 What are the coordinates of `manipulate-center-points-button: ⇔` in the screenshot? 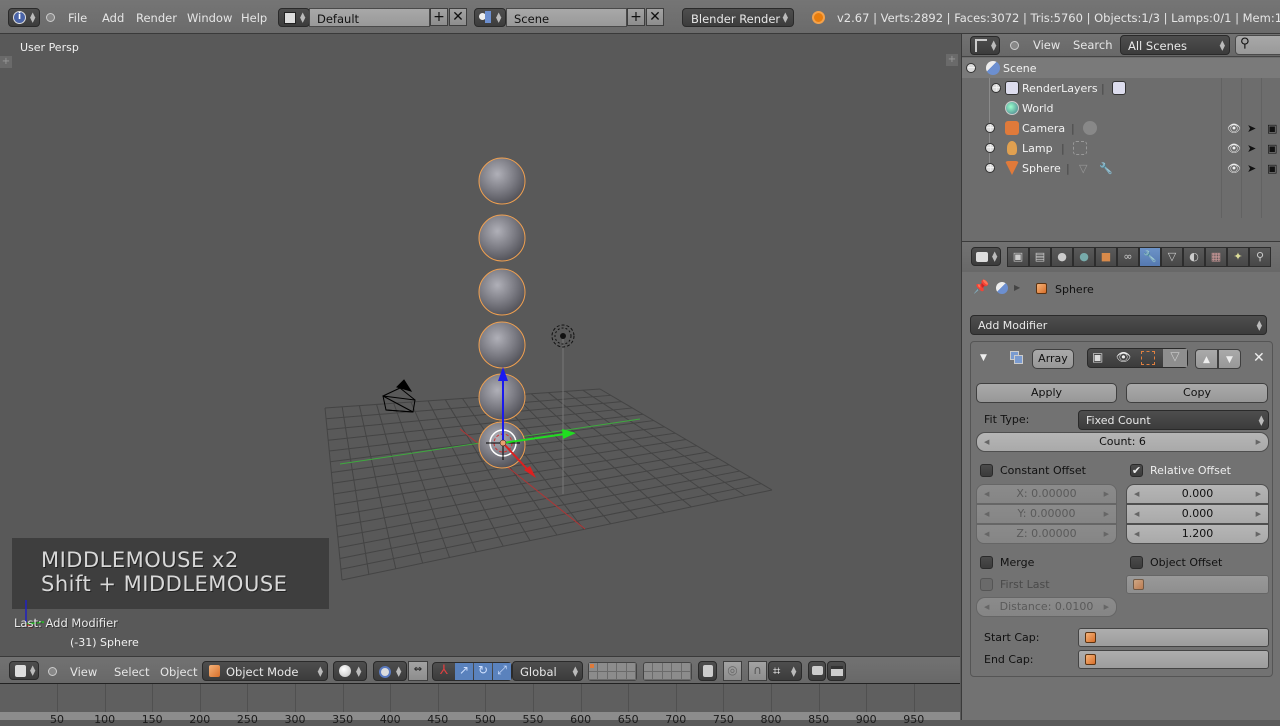 It's located at (418, 671).